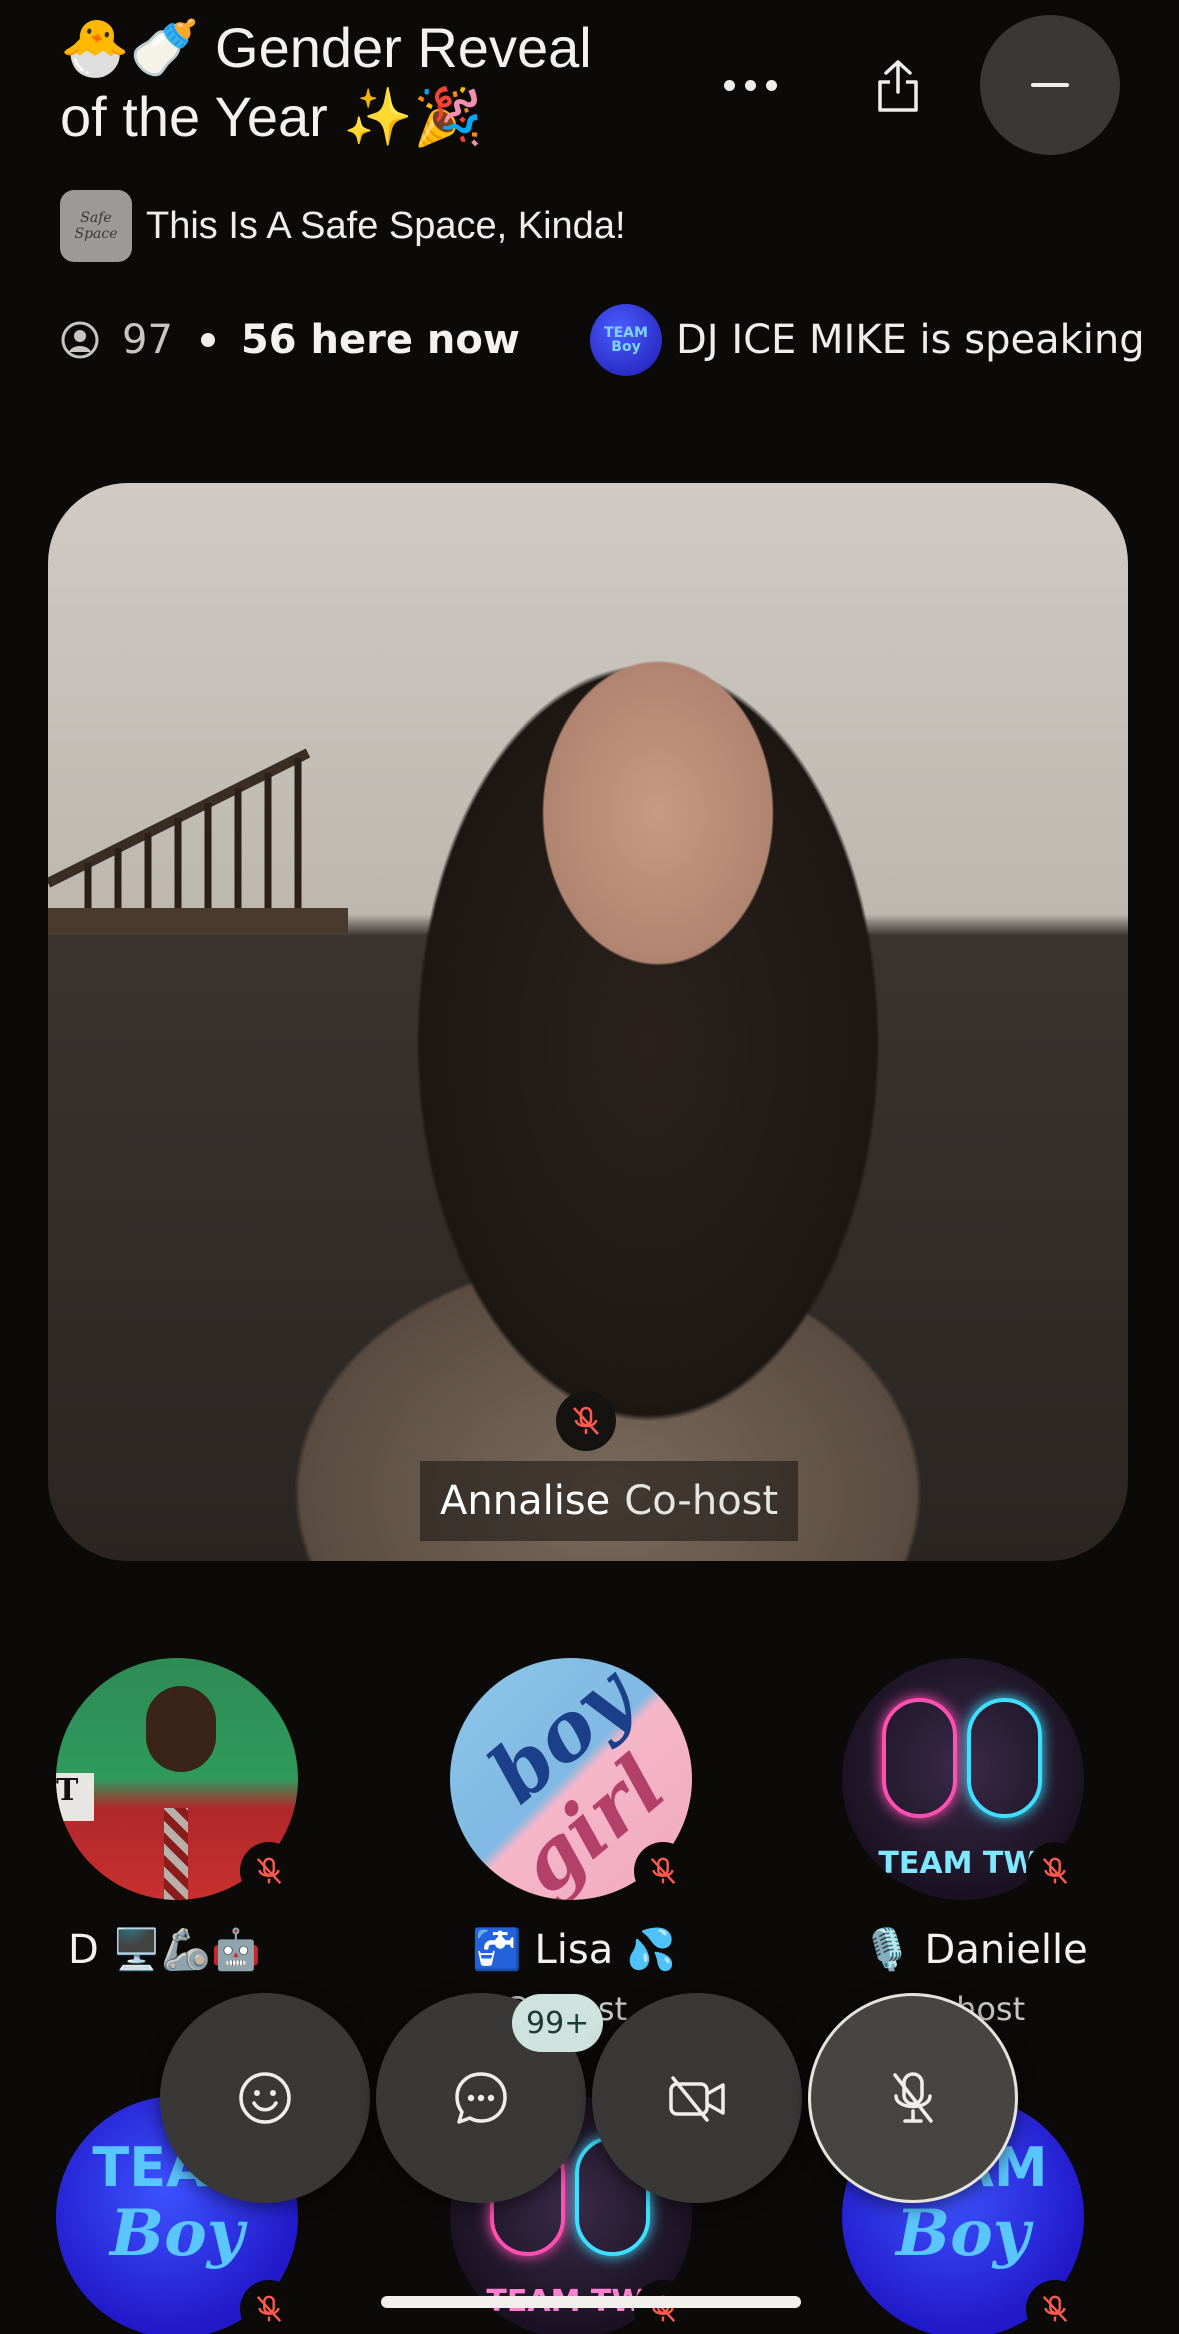  Describe the element at coordinates (481, 2098) in the screenshot. I see `chat-icon` at that location.